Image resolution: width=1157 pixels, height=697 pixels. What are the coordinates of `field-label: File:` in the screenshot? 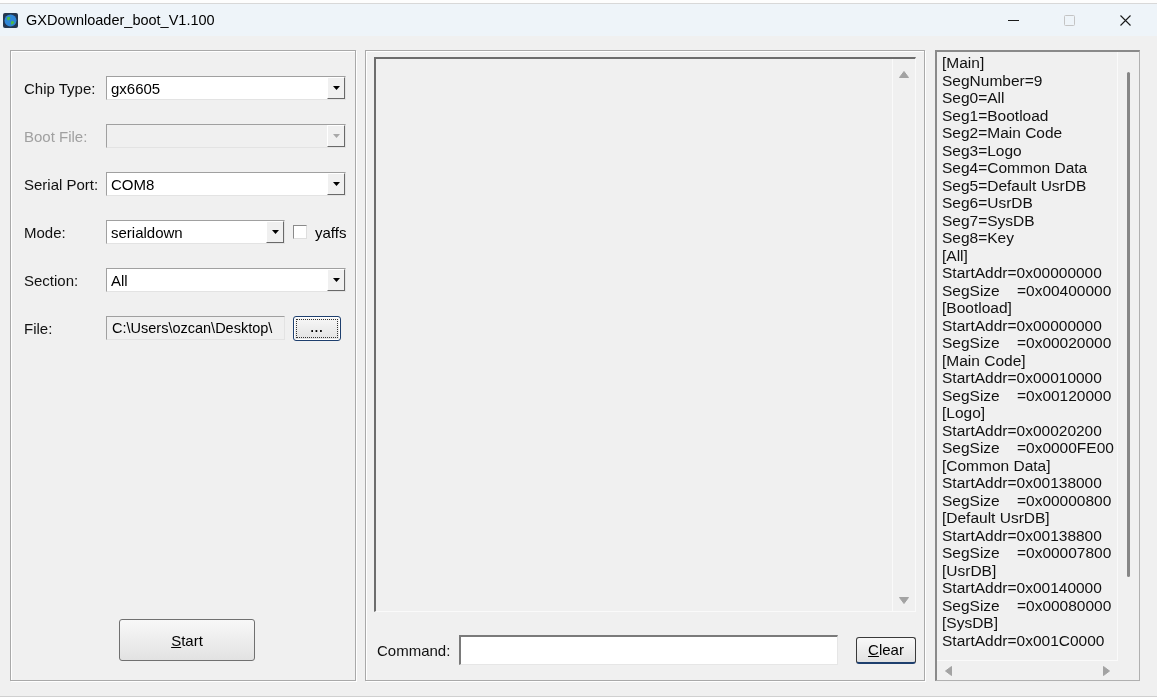 It's located at (38, 328).